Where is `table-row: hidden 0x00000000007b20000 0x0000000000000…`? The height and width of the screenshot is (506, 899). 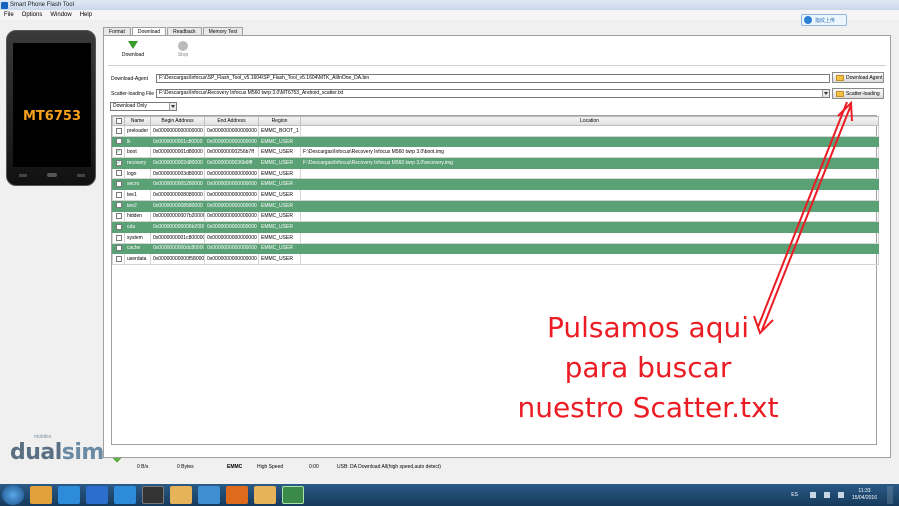
table-row: hidden 0x00000000007b20000 0x0000000000000… is located at coordinates (495, 216).